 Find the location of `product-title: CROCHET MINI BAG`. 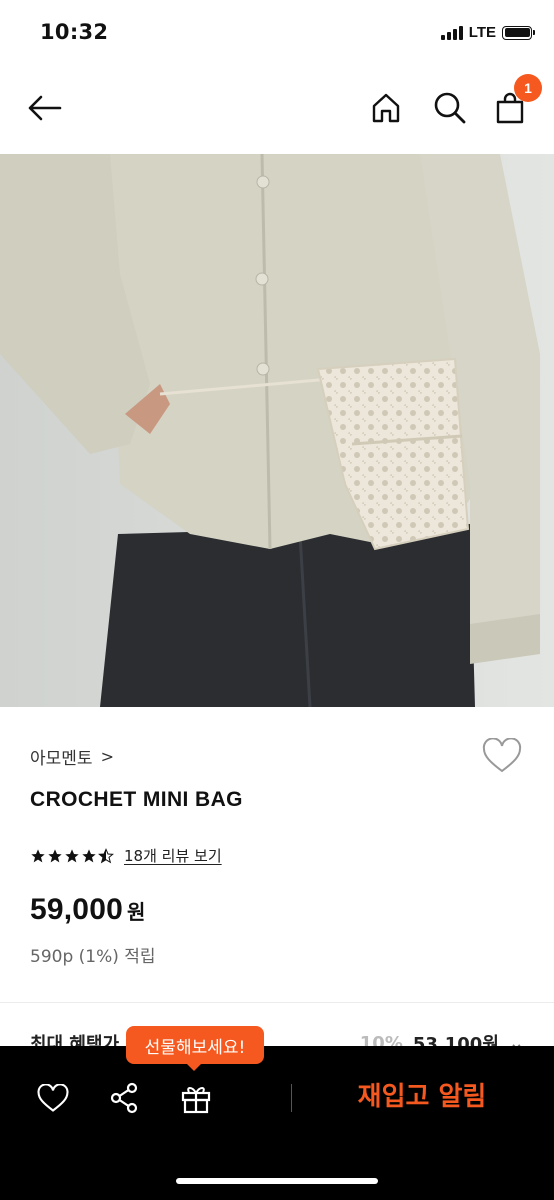

product-title: CROCHET MINI BAG is located at coordinates (136, 799).